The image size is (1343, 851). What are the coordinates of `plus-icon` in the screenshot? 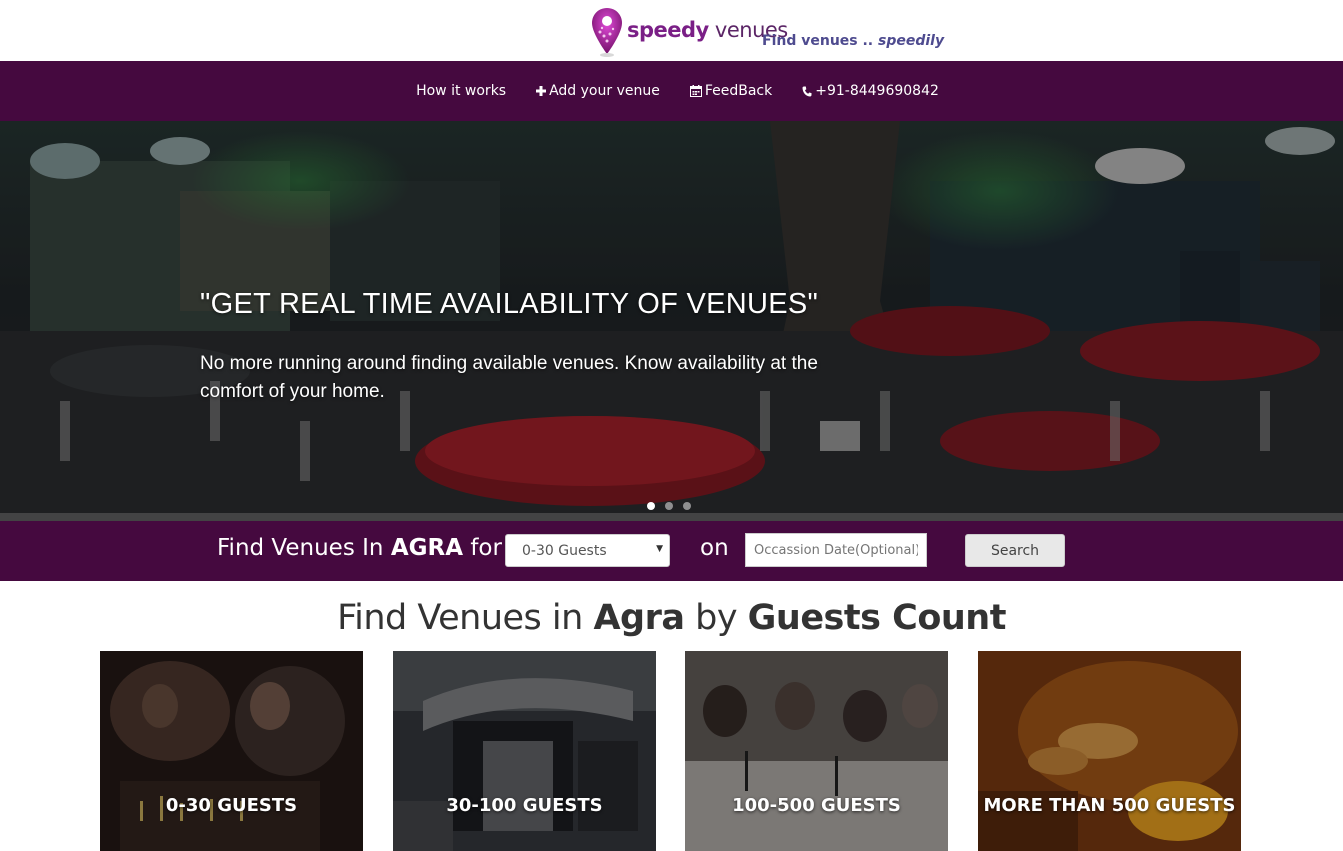 It's located at (541, 91).